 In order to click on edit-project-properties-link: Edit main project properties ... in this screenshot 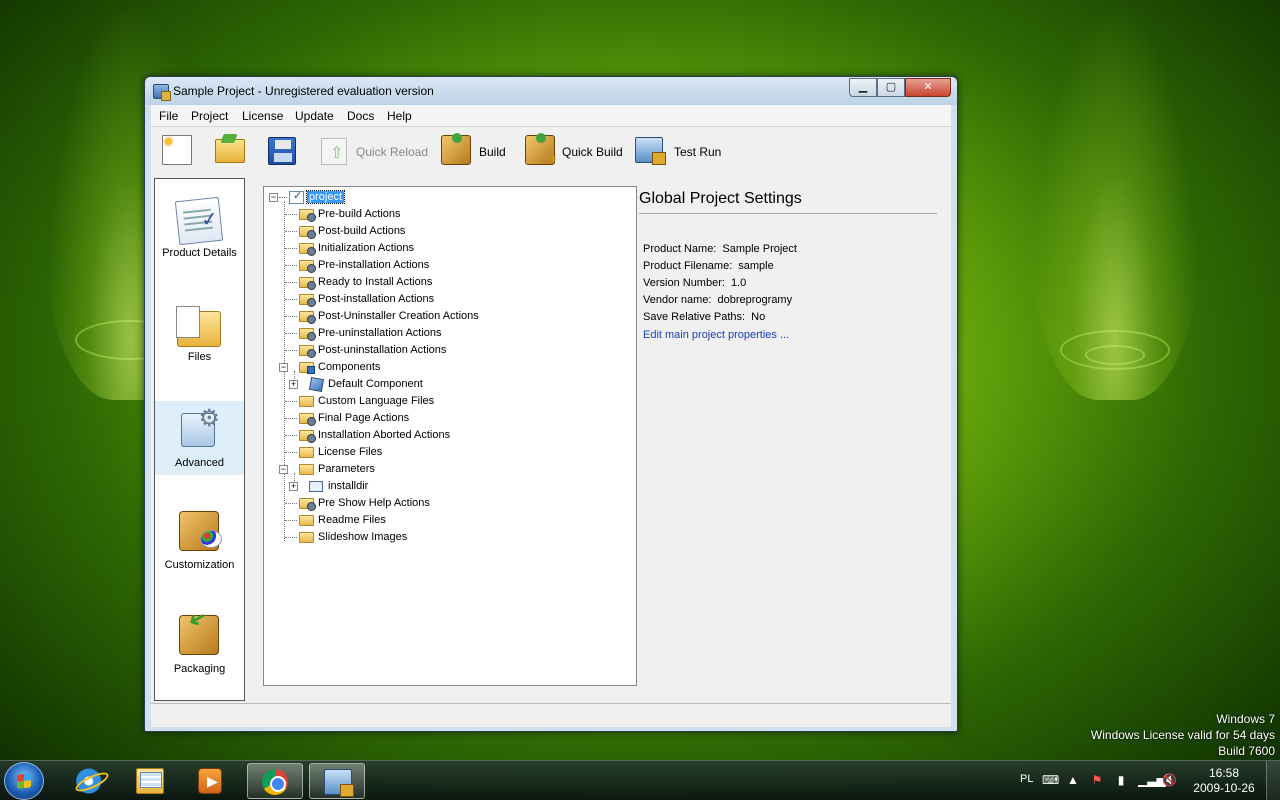, I will do `click(716, 335)`.